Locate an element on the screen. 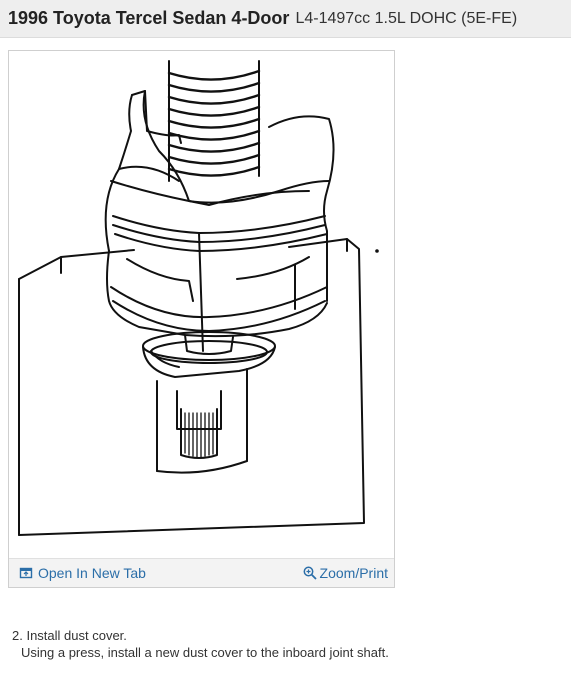 The height and width of the screenshot is (675, 571). step-heading: 2. Install dust cover. is located at coordinates (287, 635).